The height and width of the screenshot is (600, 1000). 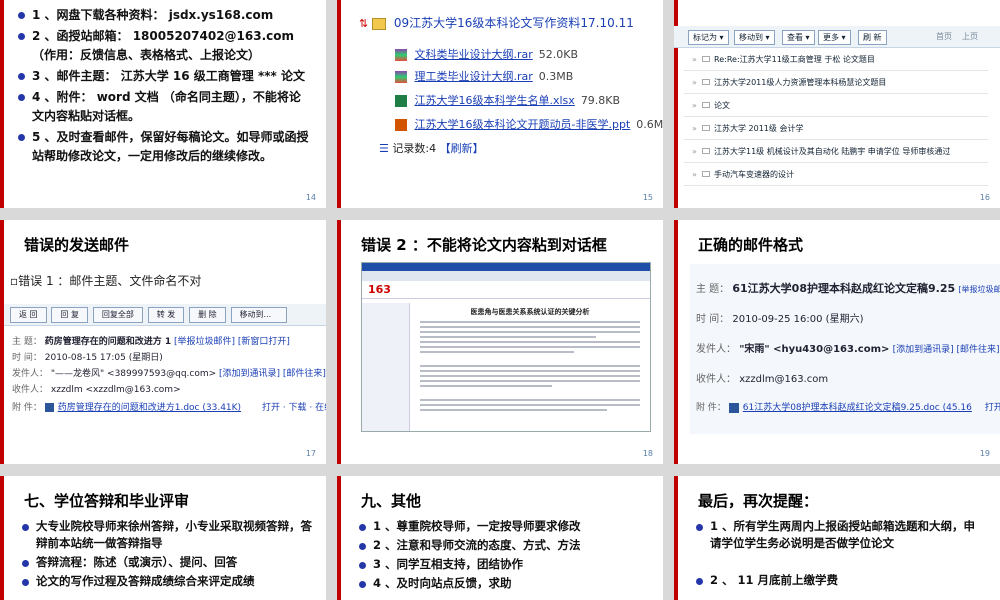 What do you see at coordinates (504, 583) in the screenshot?
I see `list-item: 4 、及时向站点反馈，求助` at bounding box center [504, 583].